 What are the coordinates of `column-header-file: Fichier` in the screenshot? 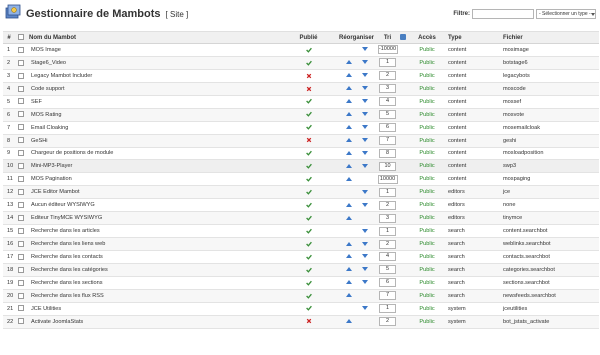 It's located at (550, 37).